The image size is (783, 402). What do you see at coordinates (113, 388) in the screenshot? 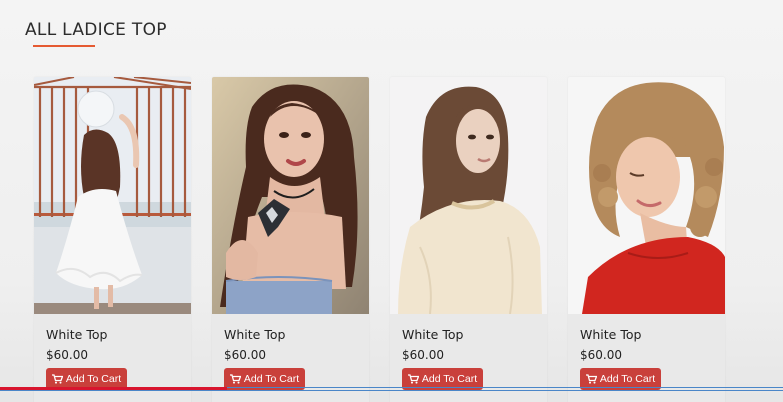
I see `progress-played` at bounding box center [113, 388].